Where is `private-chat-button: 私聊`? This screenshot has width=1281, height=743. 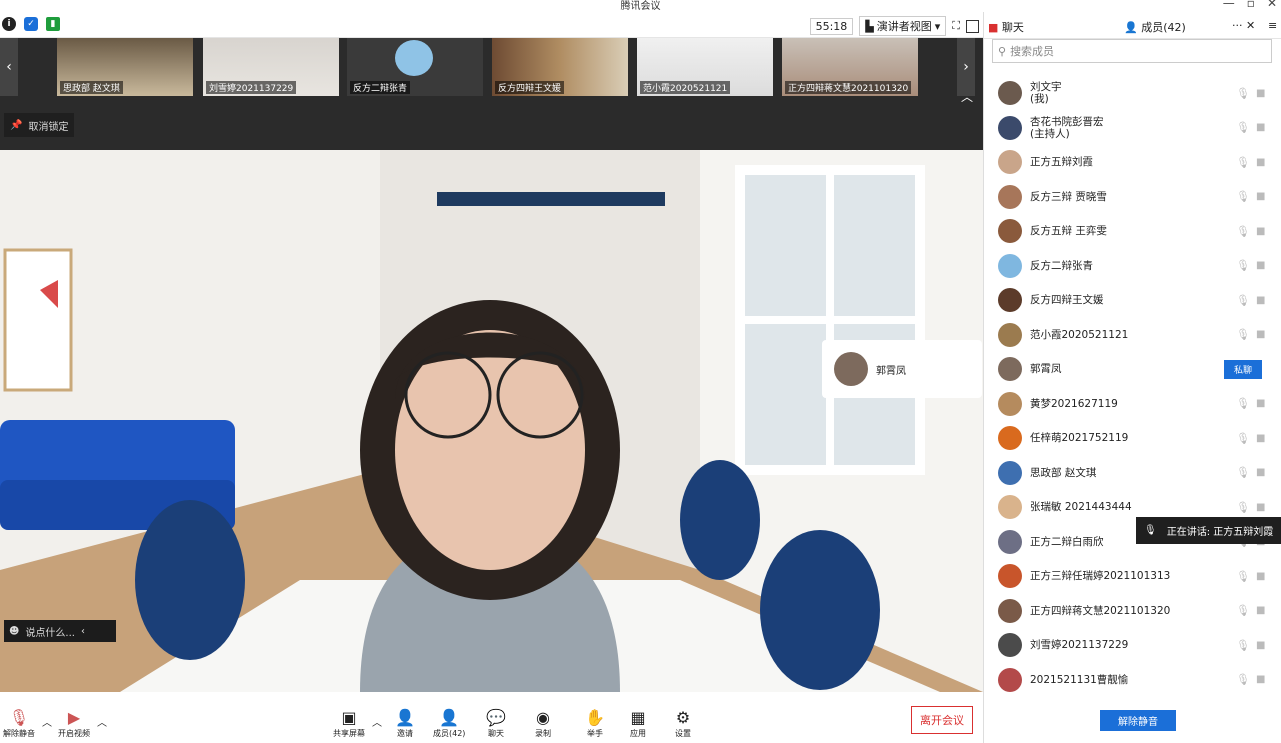 private-chat-button: 私聊 is located at coordinates (1243, 369).